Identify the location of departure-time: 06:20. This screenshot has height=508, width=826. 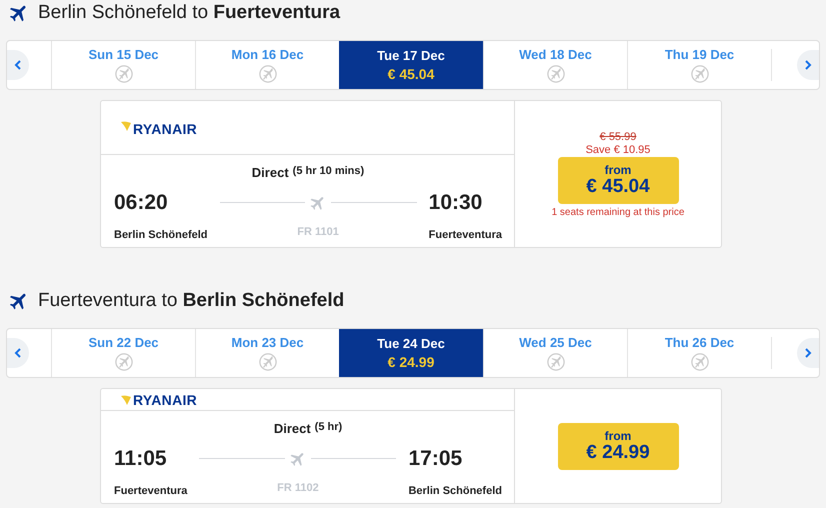
(141, 202).